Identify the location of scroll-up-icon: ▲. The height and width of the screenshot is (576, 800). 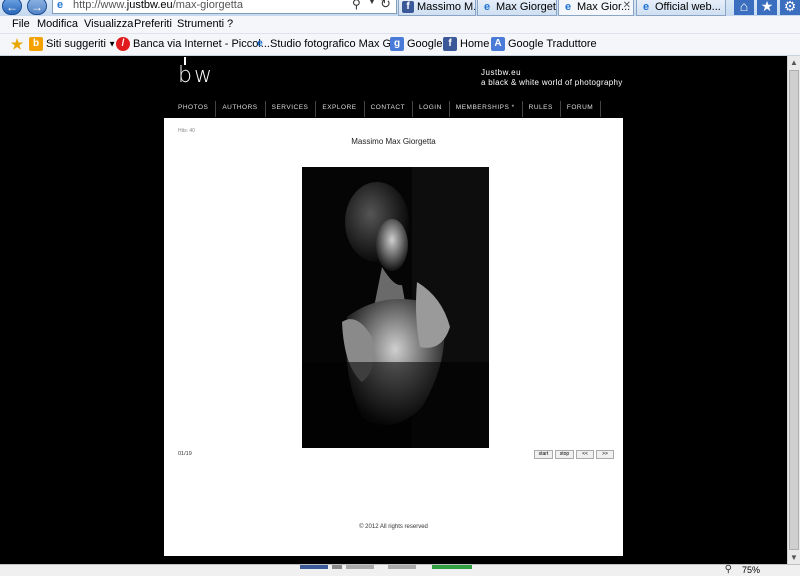
(794, 62).